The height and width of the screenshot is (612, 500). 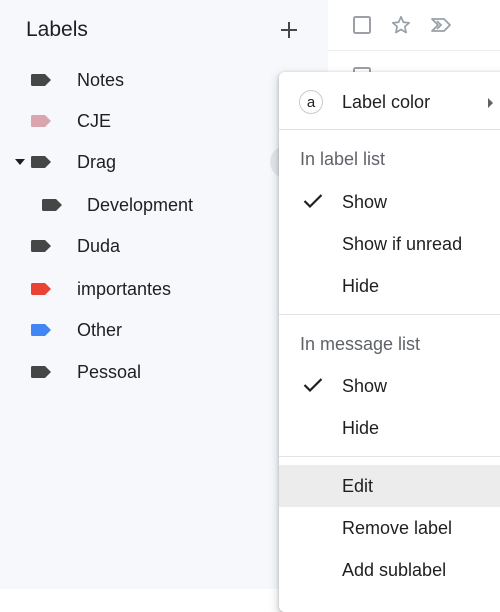 What do you see at coordinates (99, 245) in the screenshot?
I see `label-name: Duda` at bounding box center [99, 245].